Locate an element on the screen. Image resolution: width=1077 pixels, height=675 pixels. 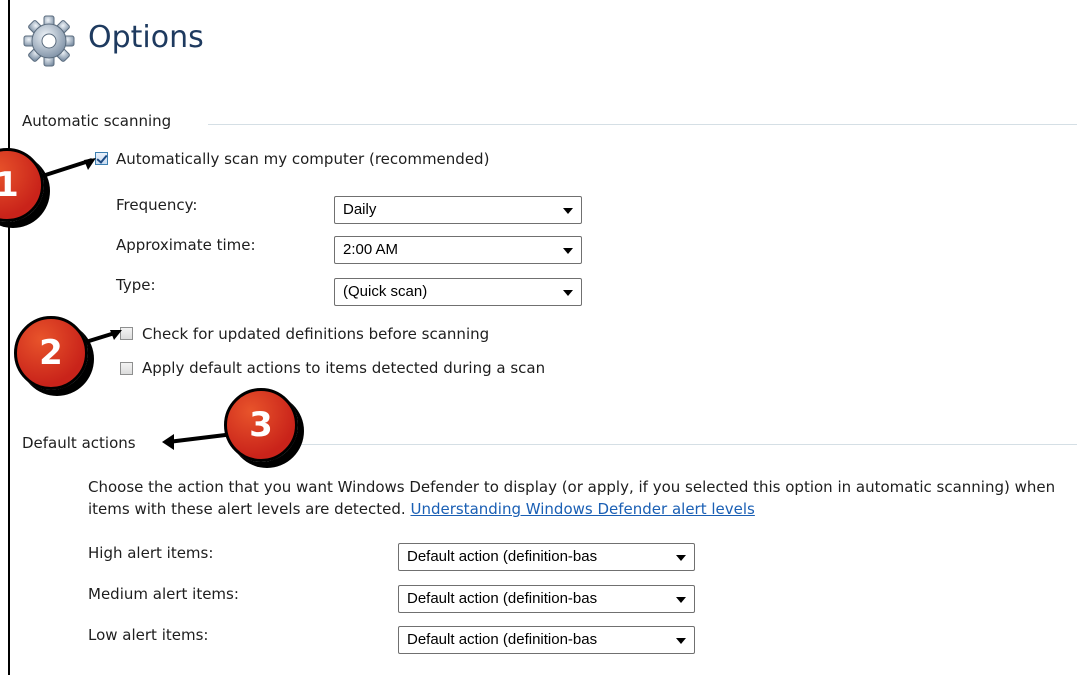
callout-arrows is located at coordinates (140, 304).